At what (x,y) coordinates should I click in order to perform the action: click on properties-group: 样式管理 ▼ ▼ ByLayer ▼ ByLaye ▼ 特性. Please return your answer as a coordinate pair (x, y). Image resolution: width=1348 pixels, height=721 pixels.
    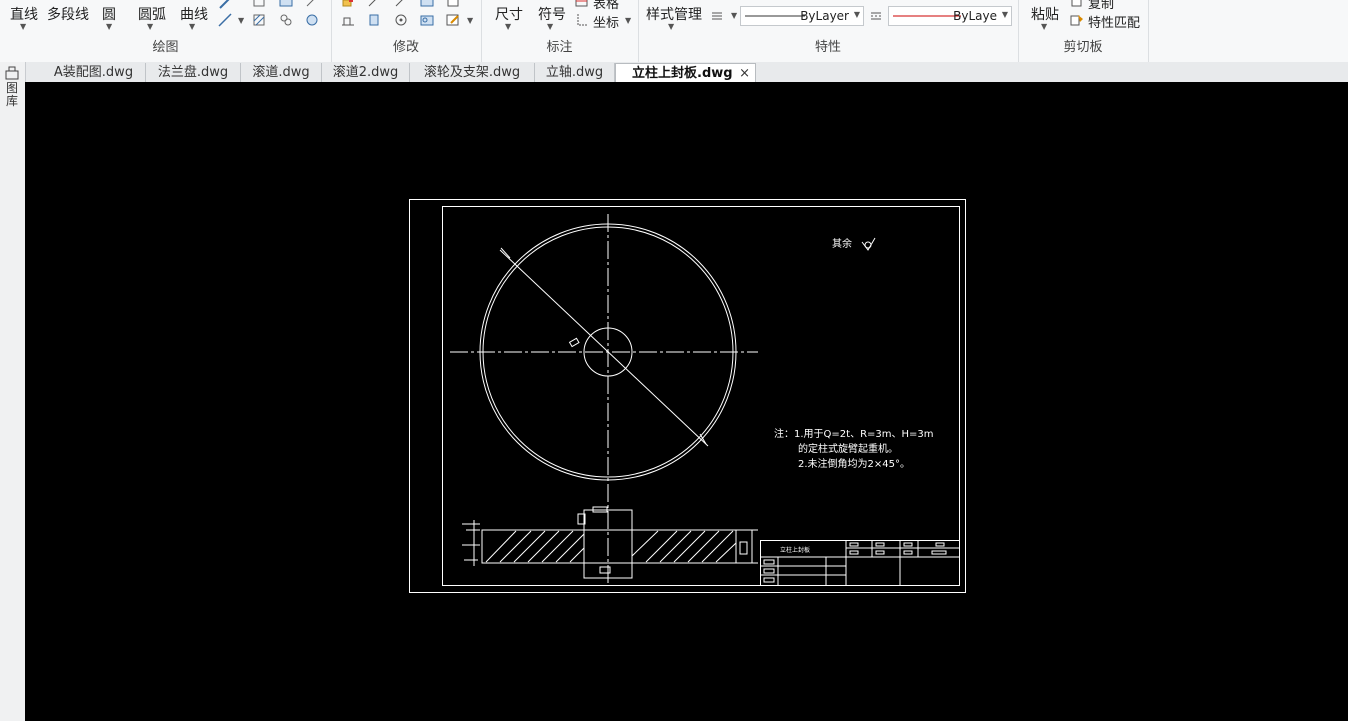
    Looking at the image, I should click on (828, 31).